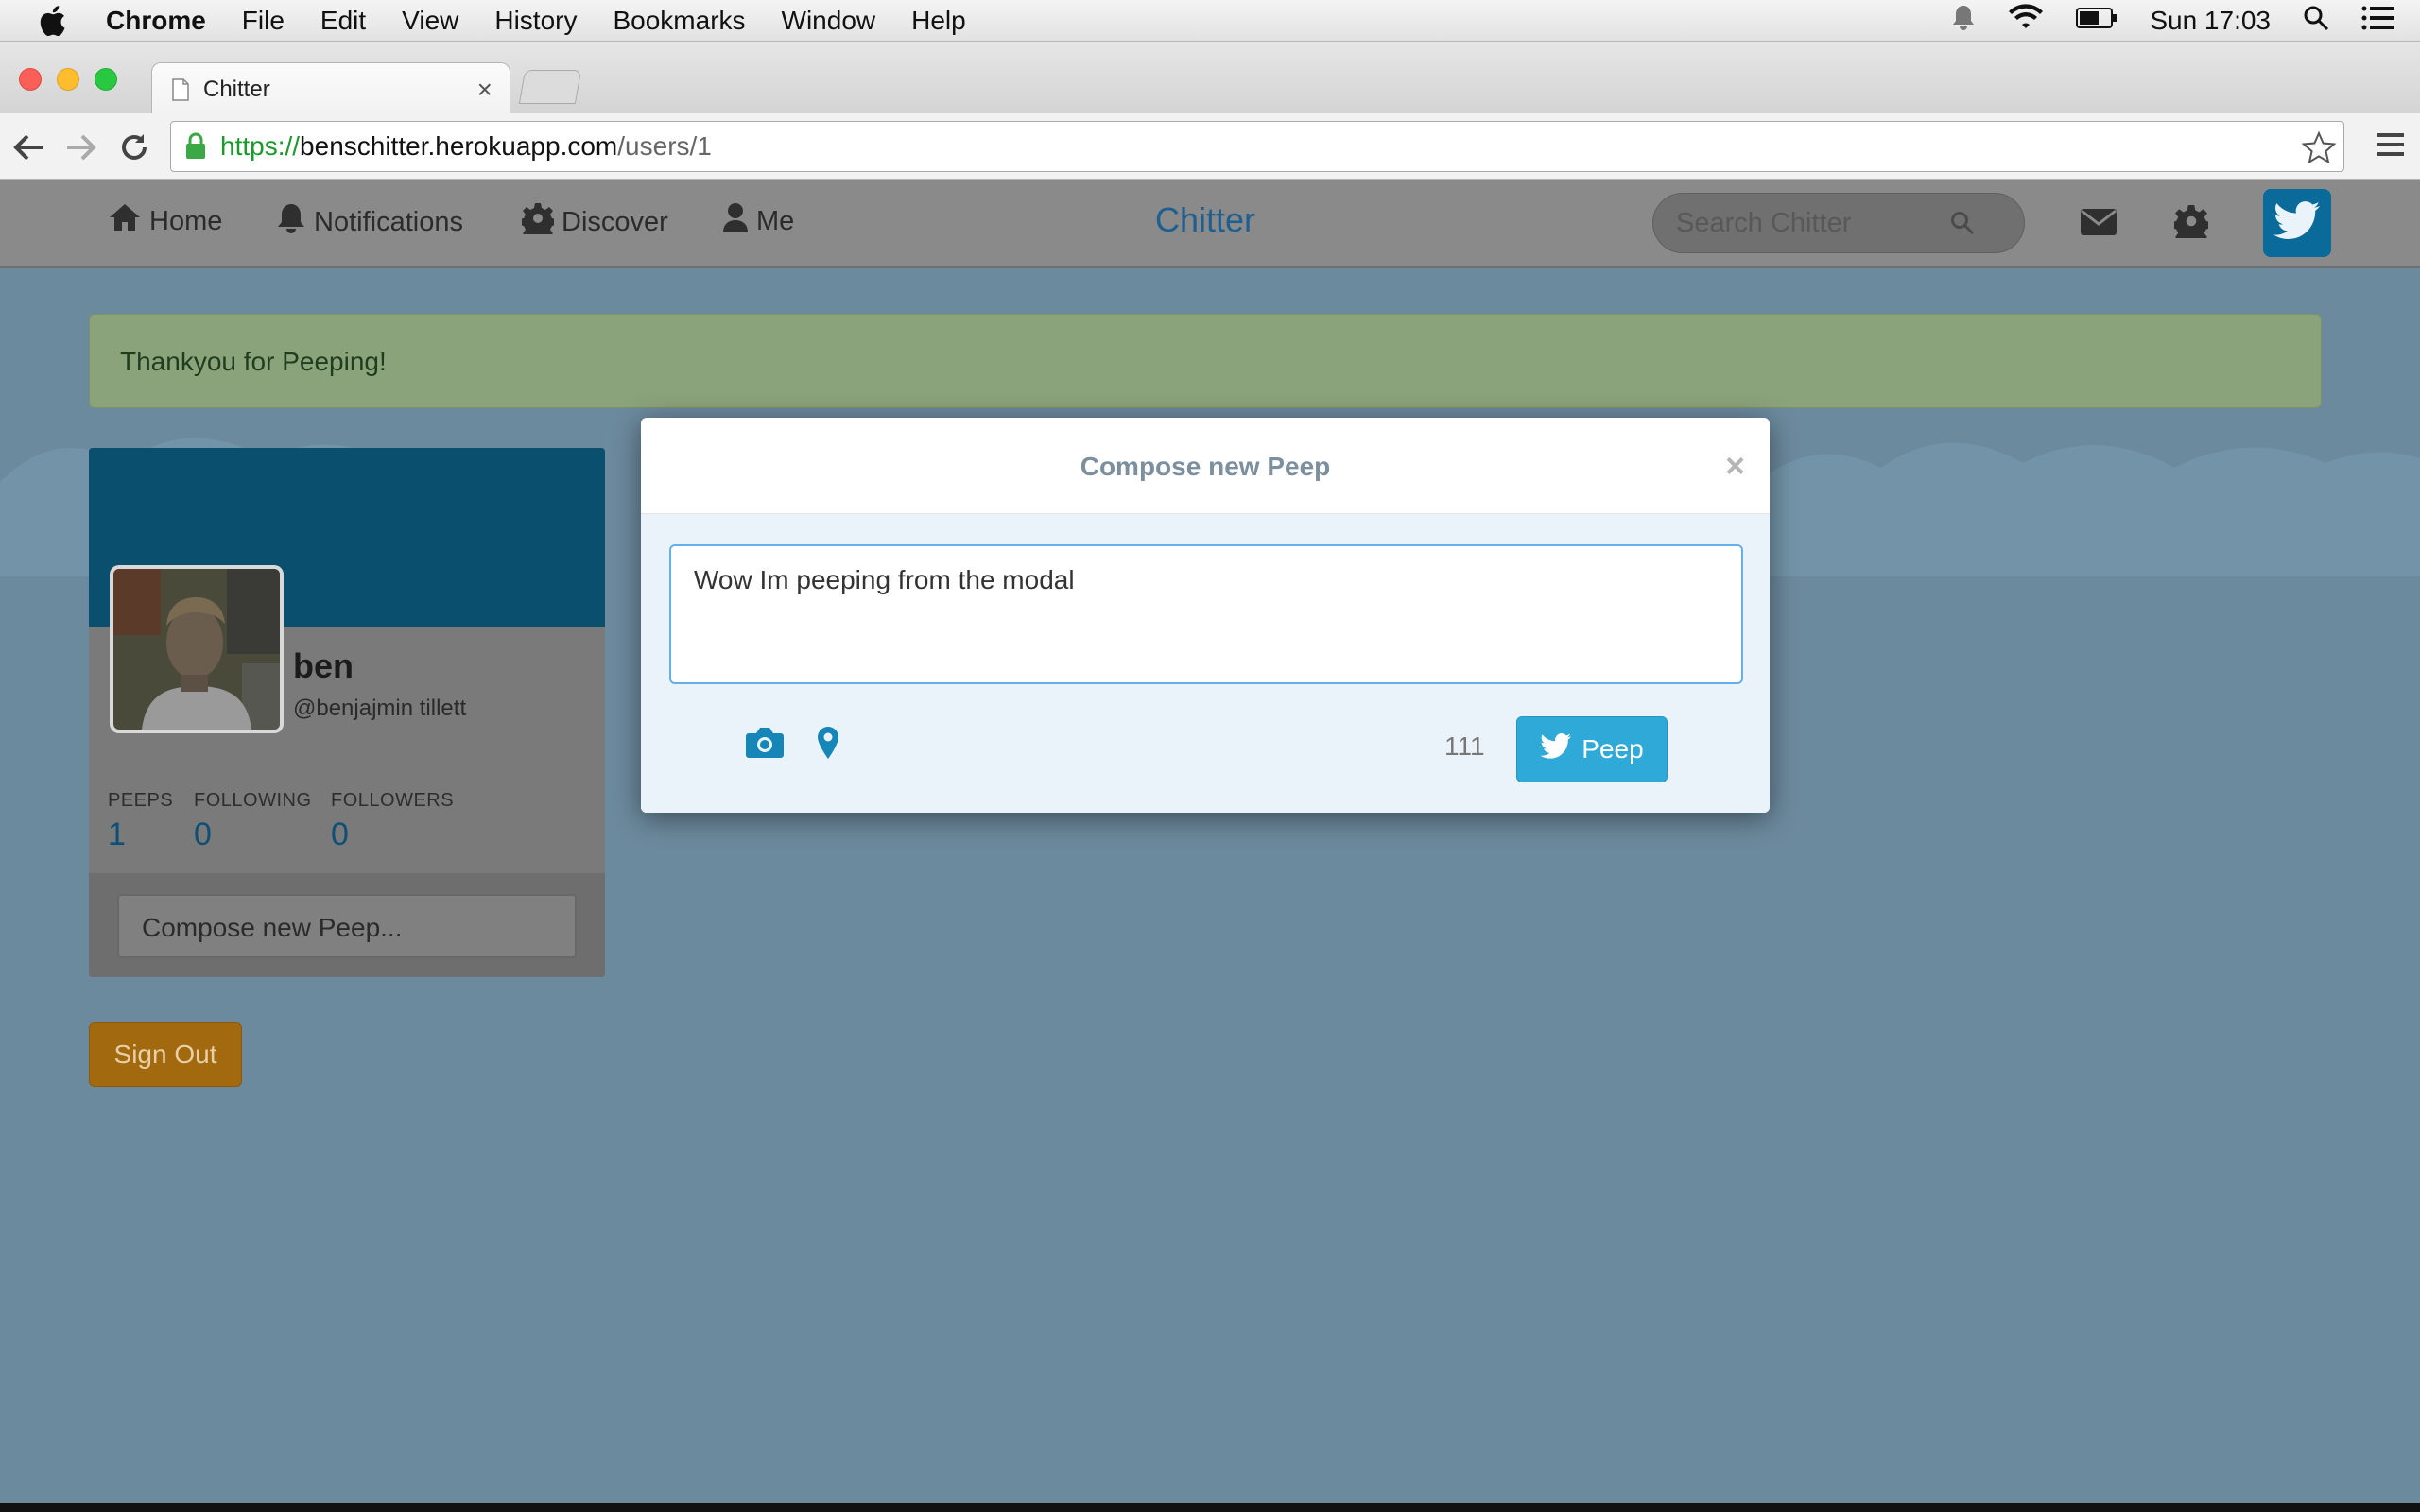 The width and height of the screenshot is (2420, 1512). What do you see at coordinates (141, 800) in the screenshot?
I see `stat-label-peeps: PEEPS` at bounding box center [141, 800].